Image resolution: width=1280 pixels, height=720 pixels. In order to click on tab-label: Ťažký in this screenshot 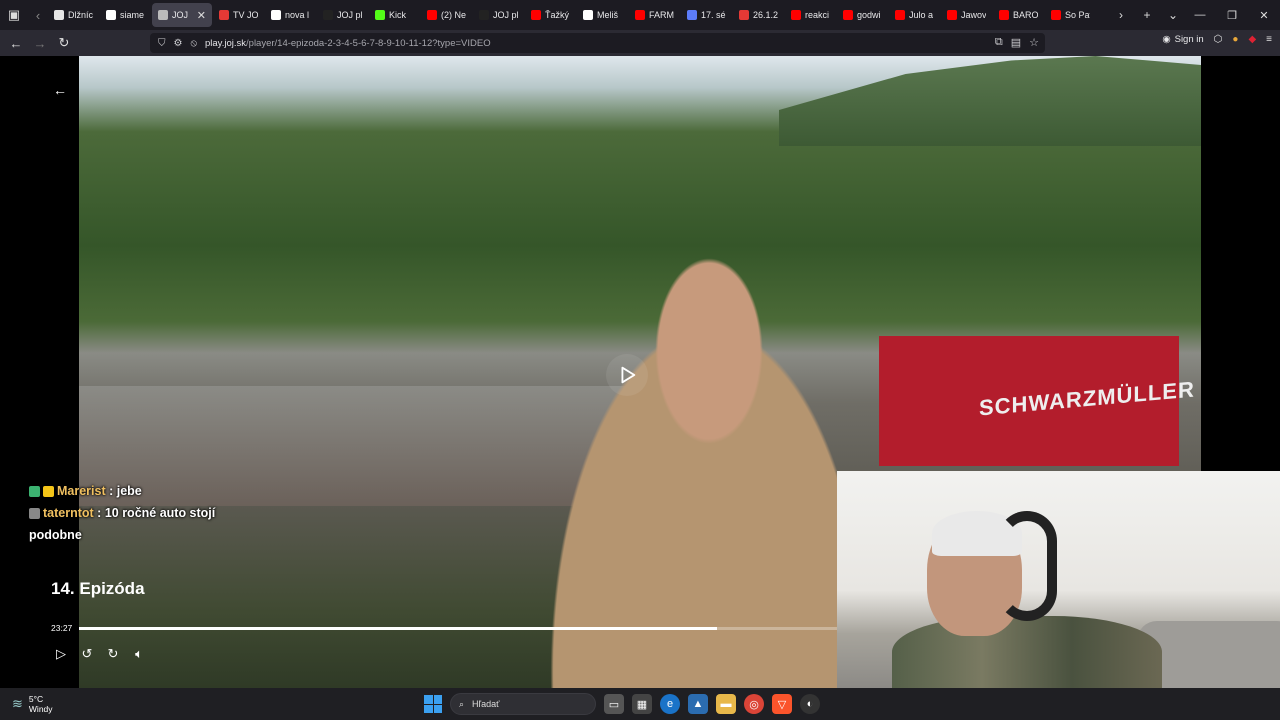, I will do `click(557, 15)`.